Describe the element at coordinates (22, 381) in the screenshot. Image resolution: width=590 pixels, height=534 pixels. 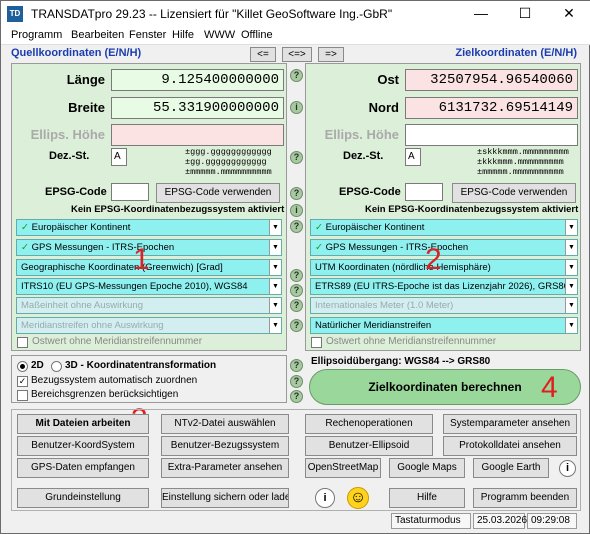
I see `auto-checkbox: ✓` at that location.